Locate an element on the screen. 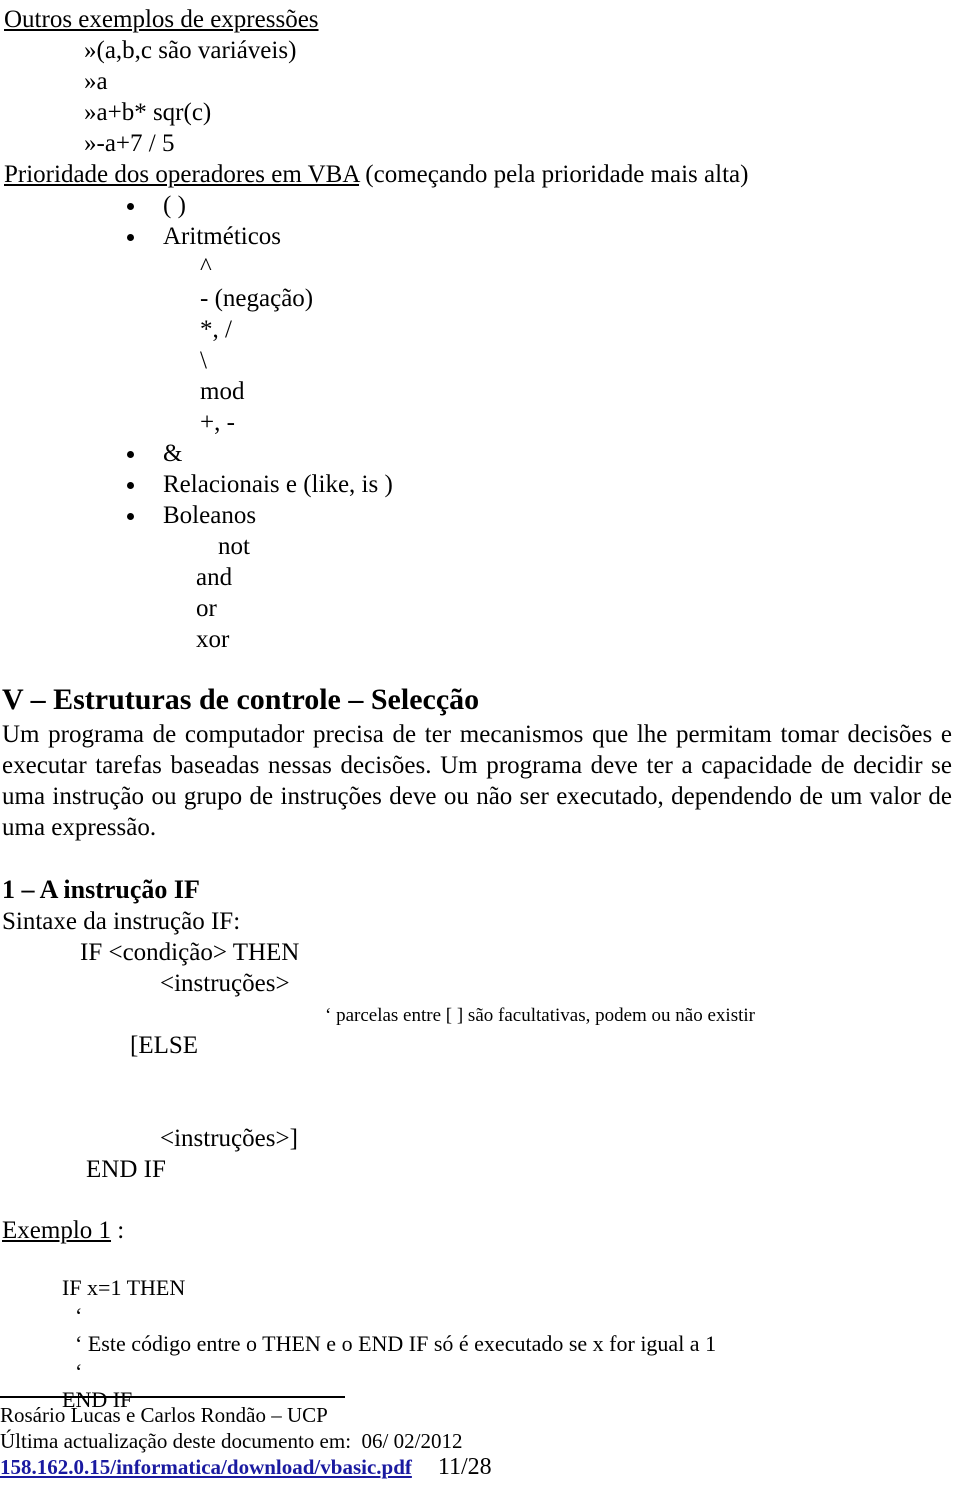 This screenshot has height=1486, width=960. priority-bullet-relational: Relacionais e (like, is ) is located at coordinates (480, 484).